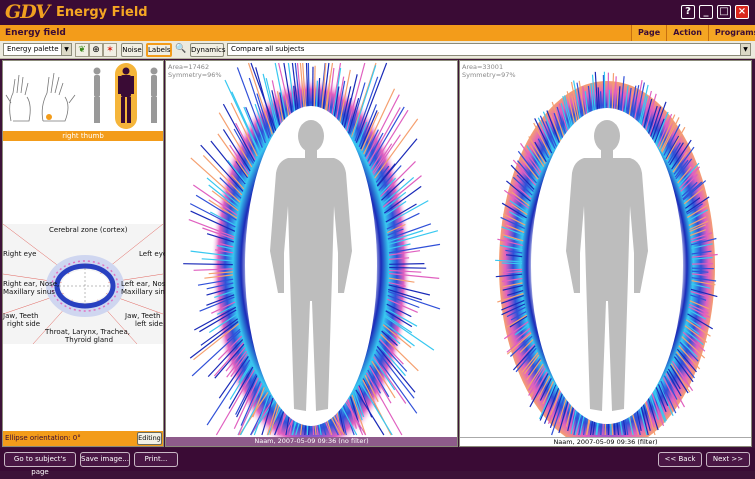  What do you see at coordinates (154, 96) in the screenshot?
I see `body-back-icon` at bounding box center [154, 96].